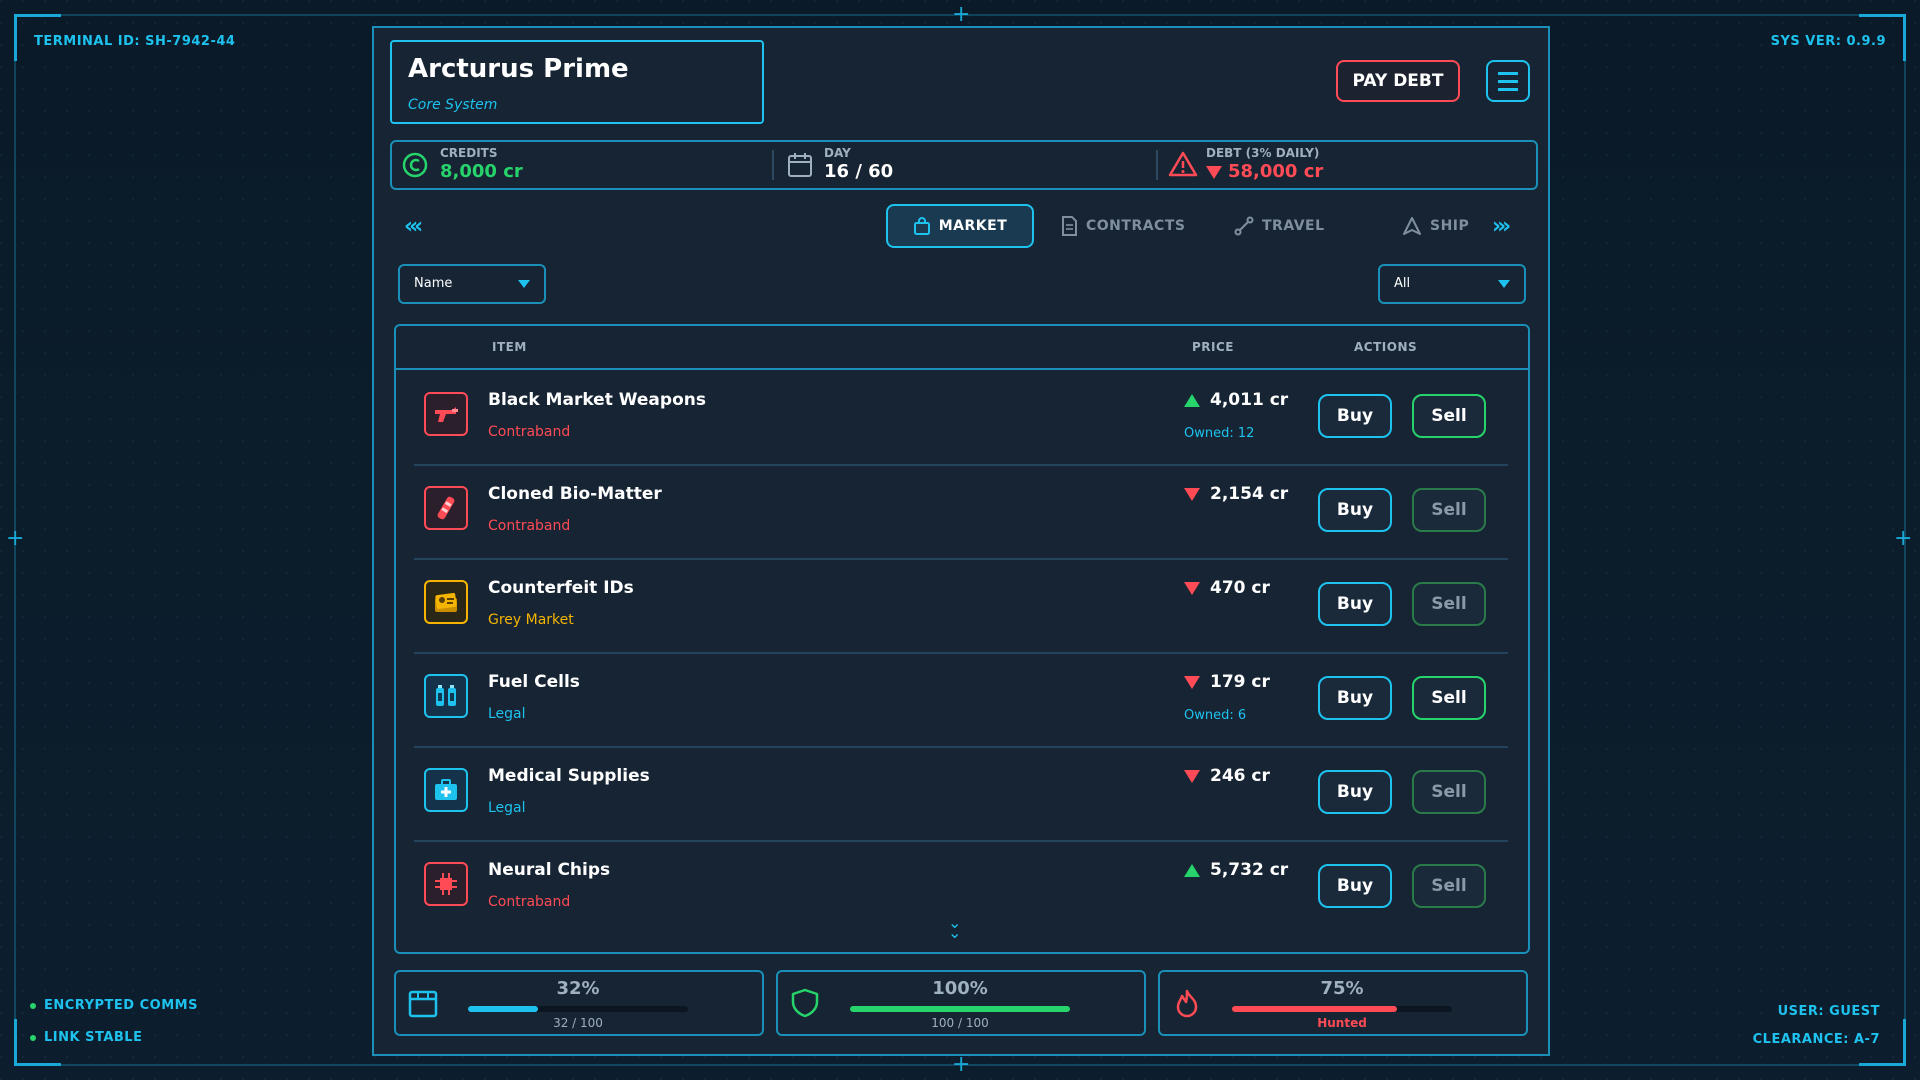  I want to click on location-name: Arcturus Prime, so click(518, 69).